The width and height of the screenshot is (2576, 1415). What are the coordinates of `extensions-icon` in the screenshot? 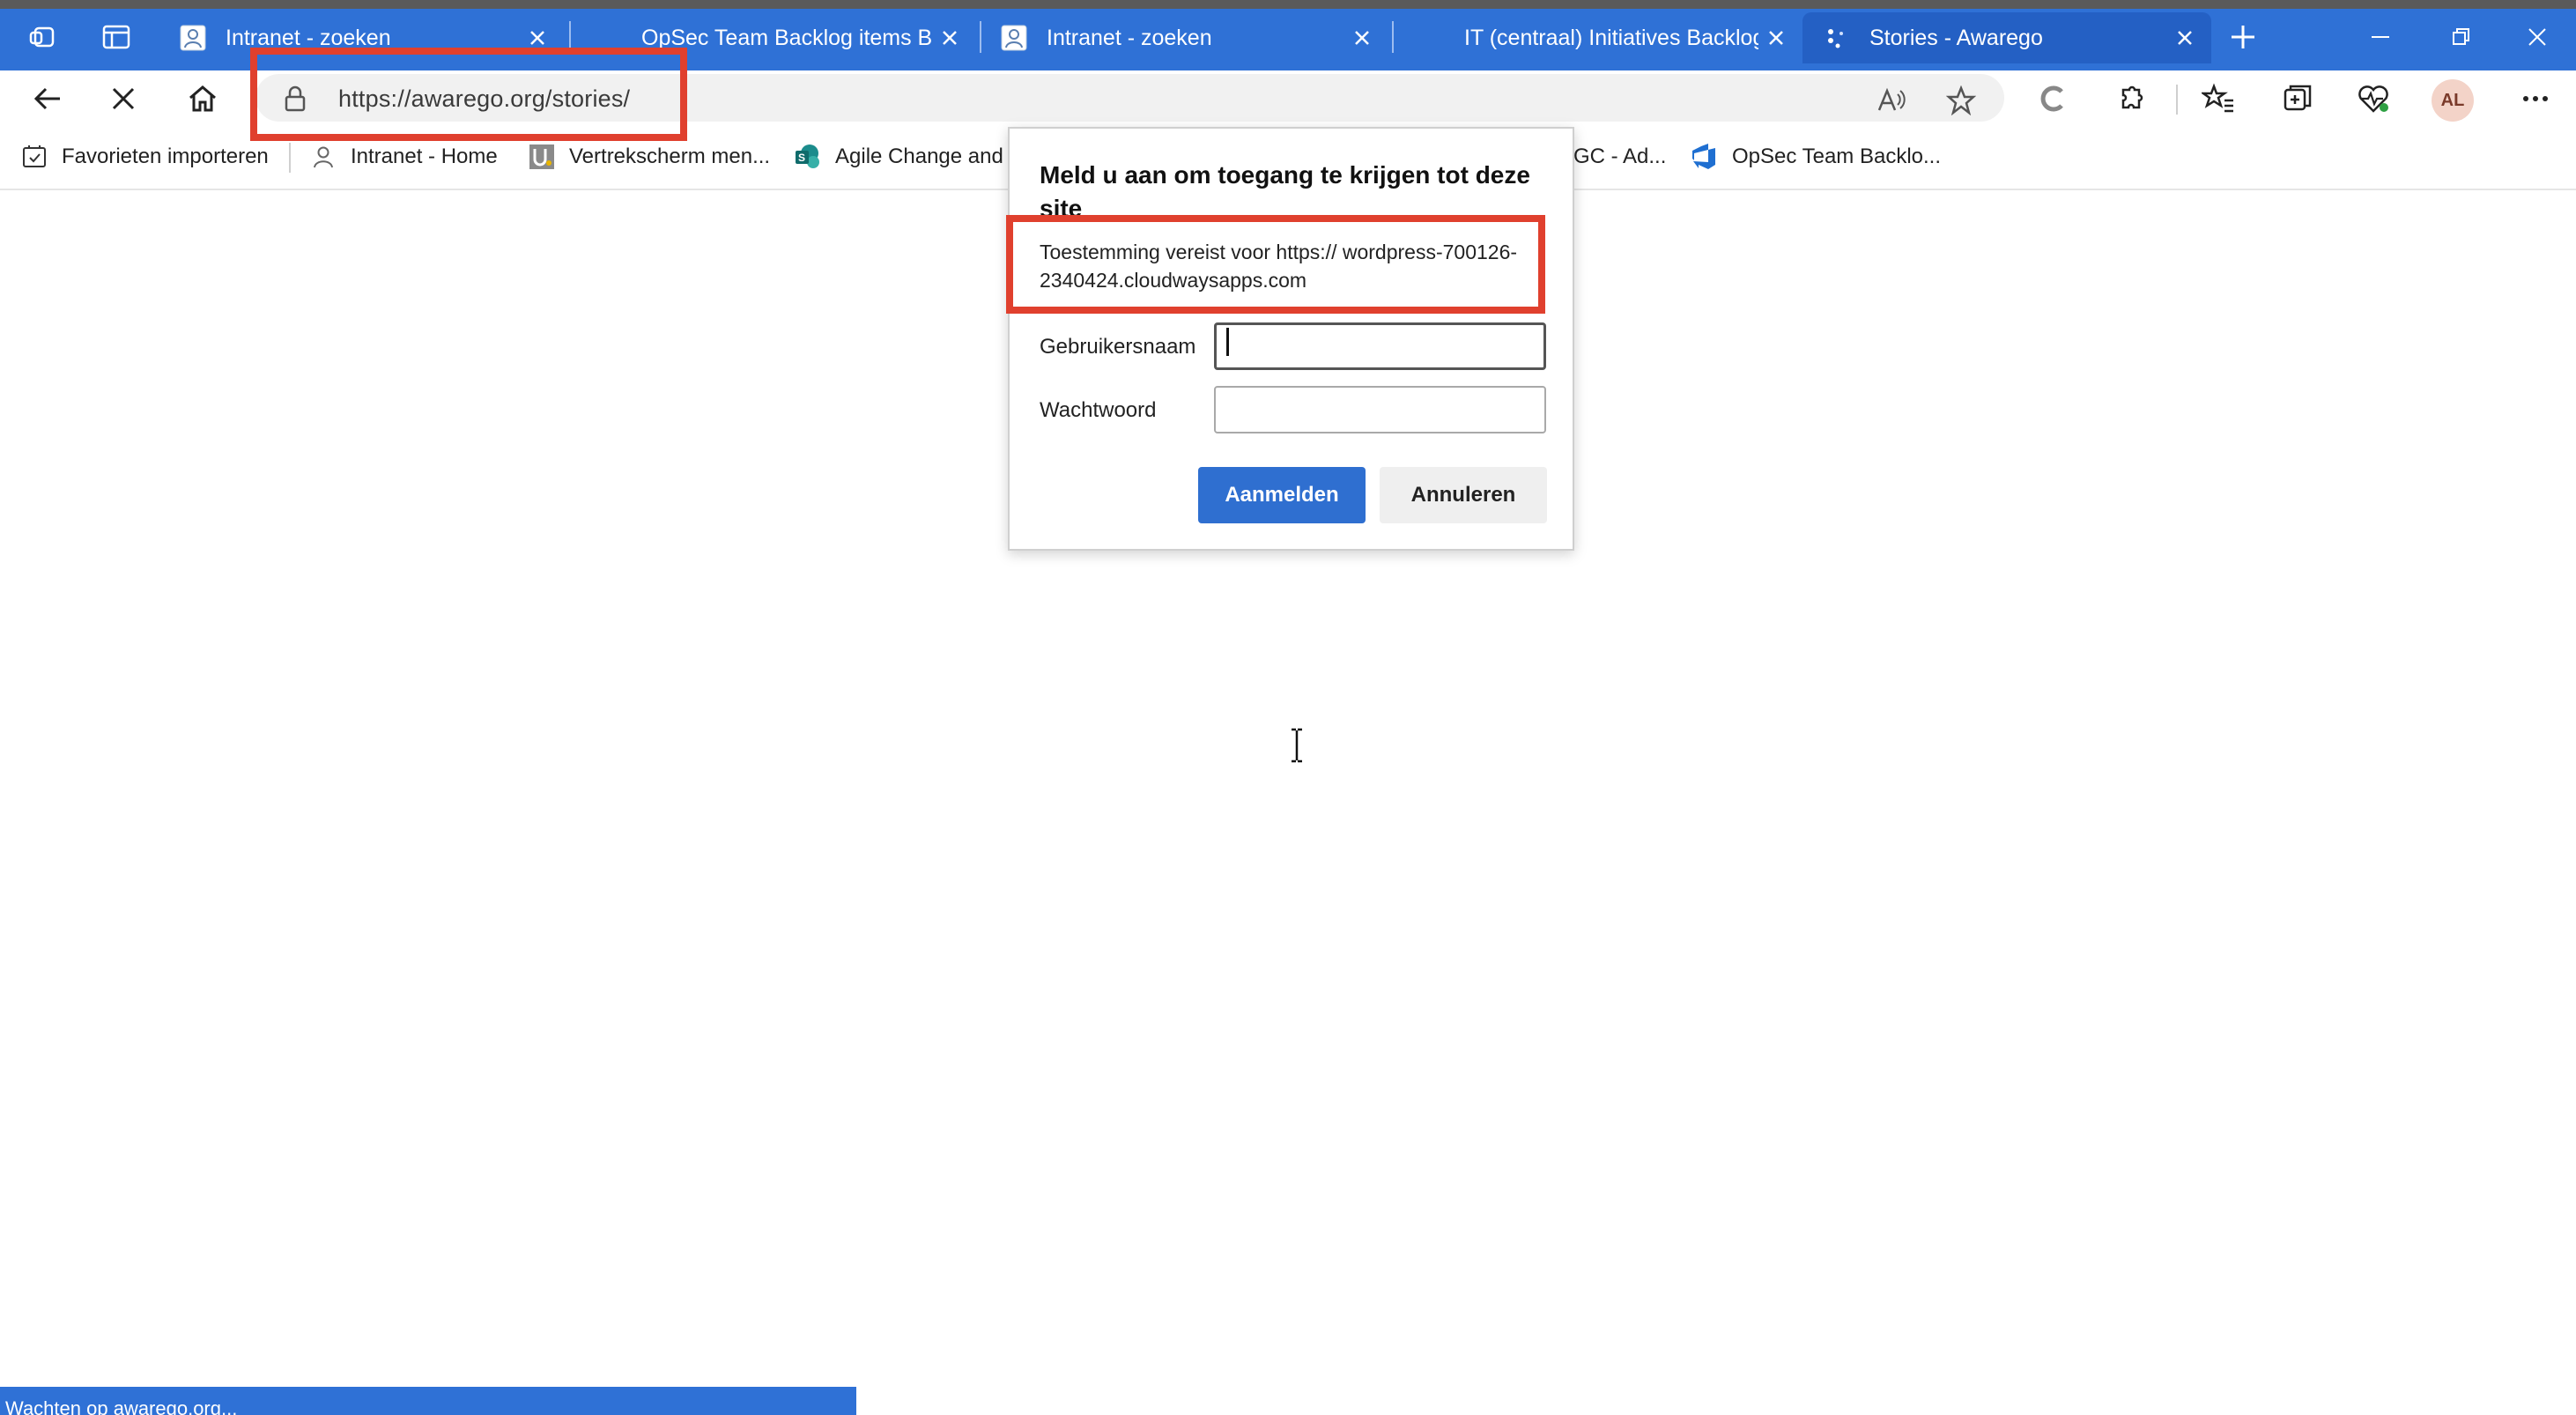 It's located at (2132, 98).